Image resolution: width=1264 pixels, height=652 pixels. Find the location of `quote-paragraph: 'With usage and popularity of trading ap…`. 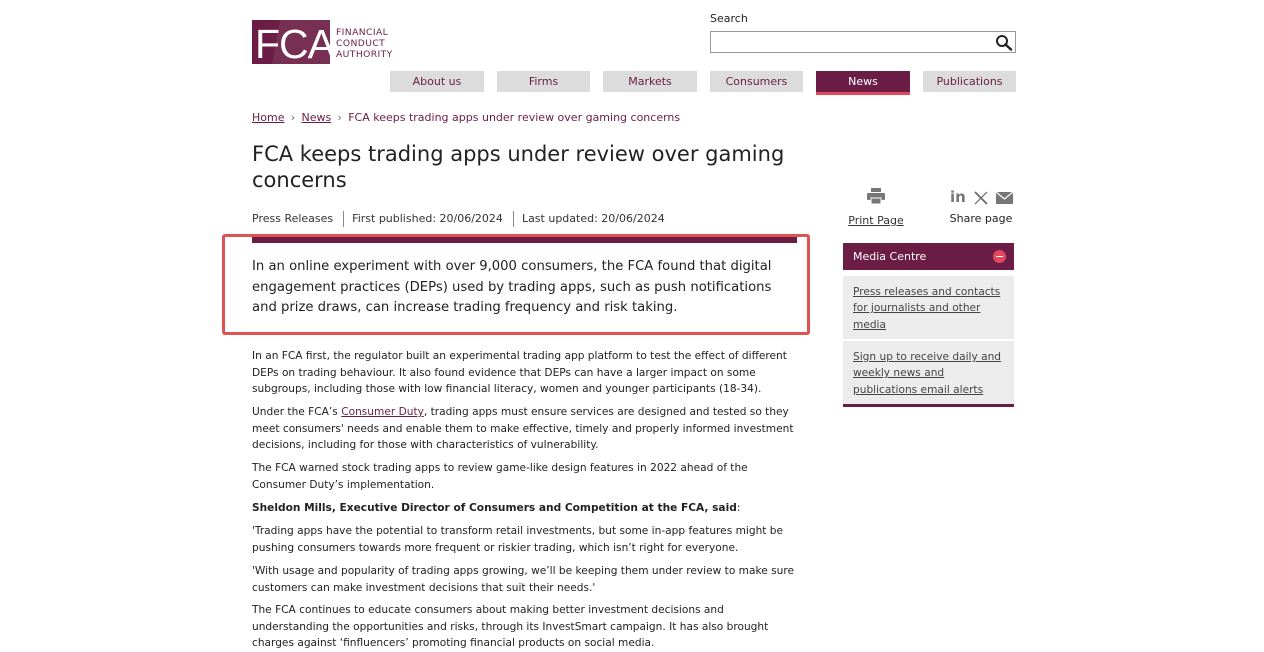

quote-paragraph: 'With usage and popularity of trading ap… is located at coordinates (523, 579).